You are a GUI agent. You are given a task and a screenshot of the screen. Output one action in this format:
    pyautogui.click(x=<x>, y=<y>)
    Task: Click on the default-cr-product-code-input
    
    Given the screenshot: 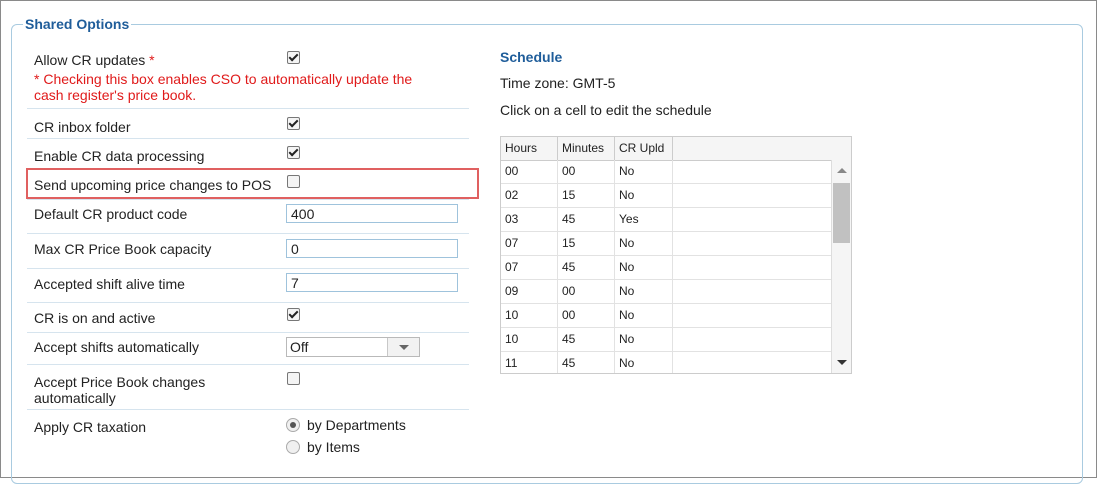 What is the action you would take?
    pyautogui.click(x=372, y=213)
    